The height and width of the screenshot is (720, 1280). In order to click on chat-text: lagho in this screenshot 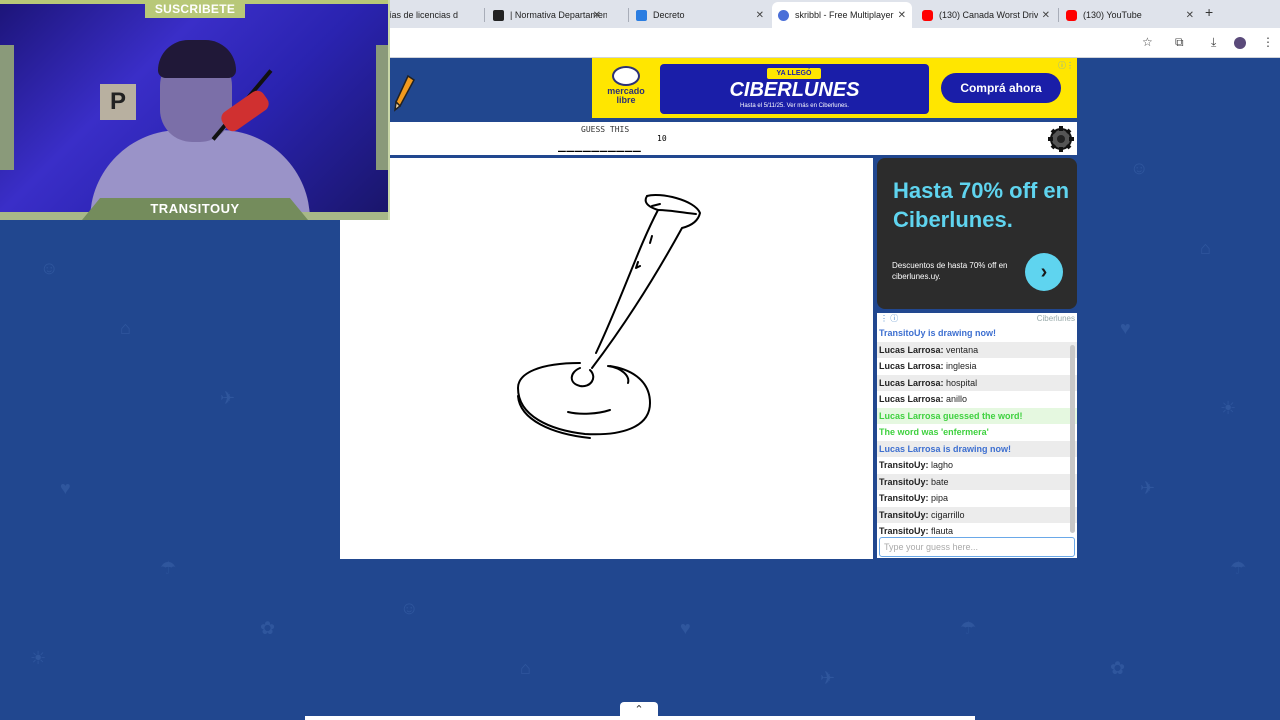, I will do `click(942, 465)`.